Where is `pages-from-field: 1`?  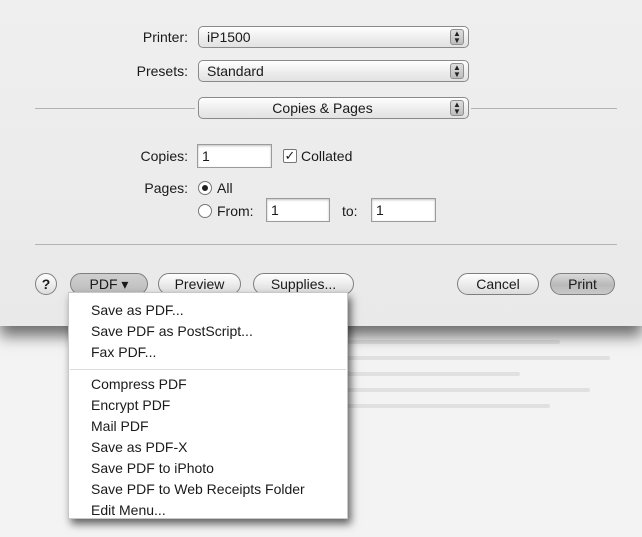
pages-from-field: 1 is located at coordinates (298, 210).